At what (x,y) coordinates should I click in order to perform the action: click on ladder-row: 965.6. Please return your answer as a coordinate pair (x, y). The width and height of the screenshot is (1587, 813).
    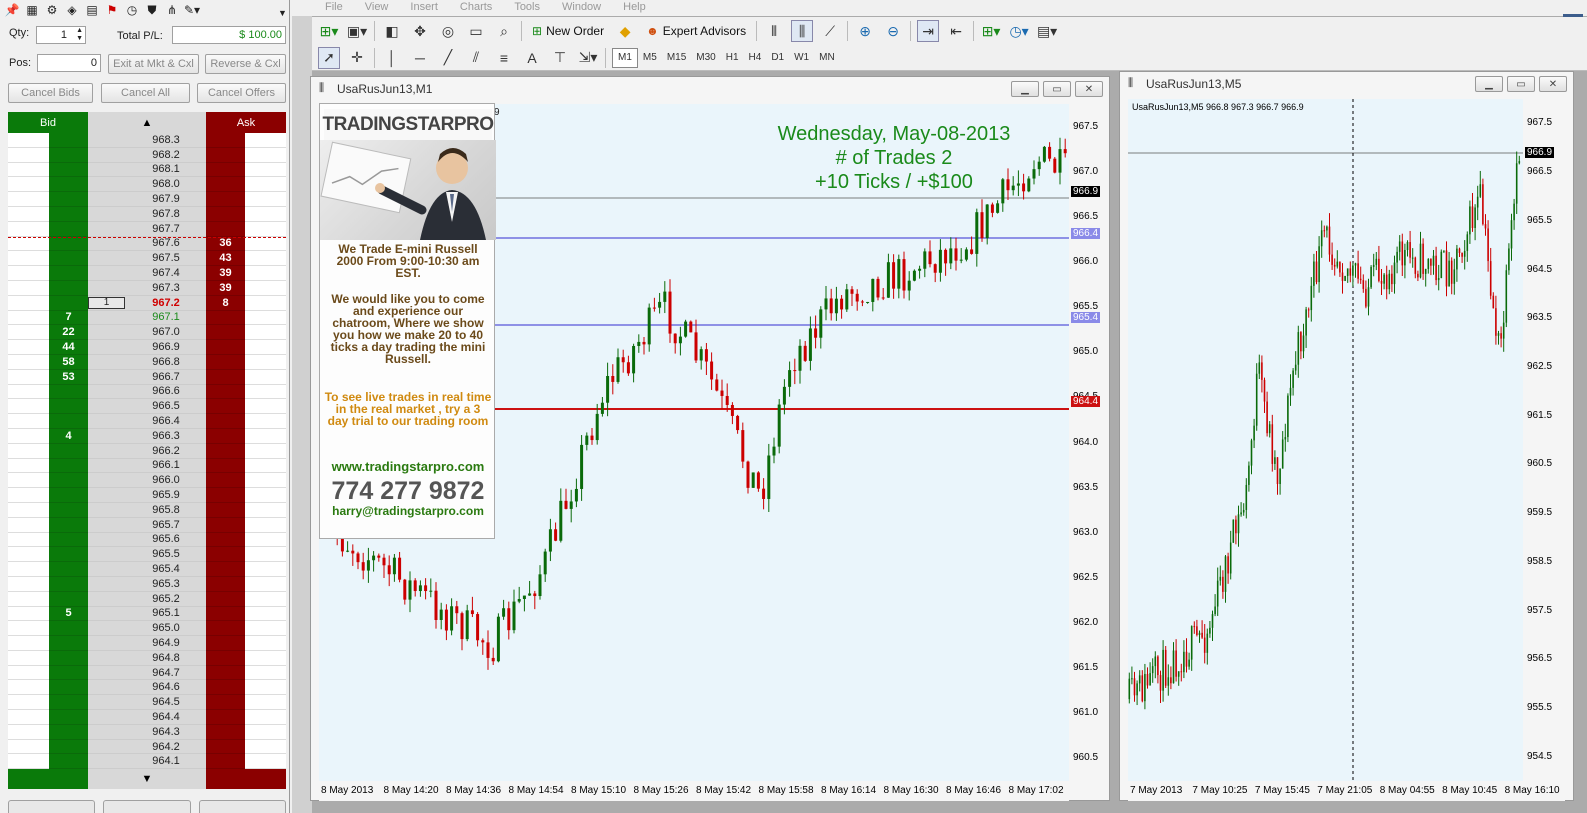
    Looking at the image, I should click on (147, 540).